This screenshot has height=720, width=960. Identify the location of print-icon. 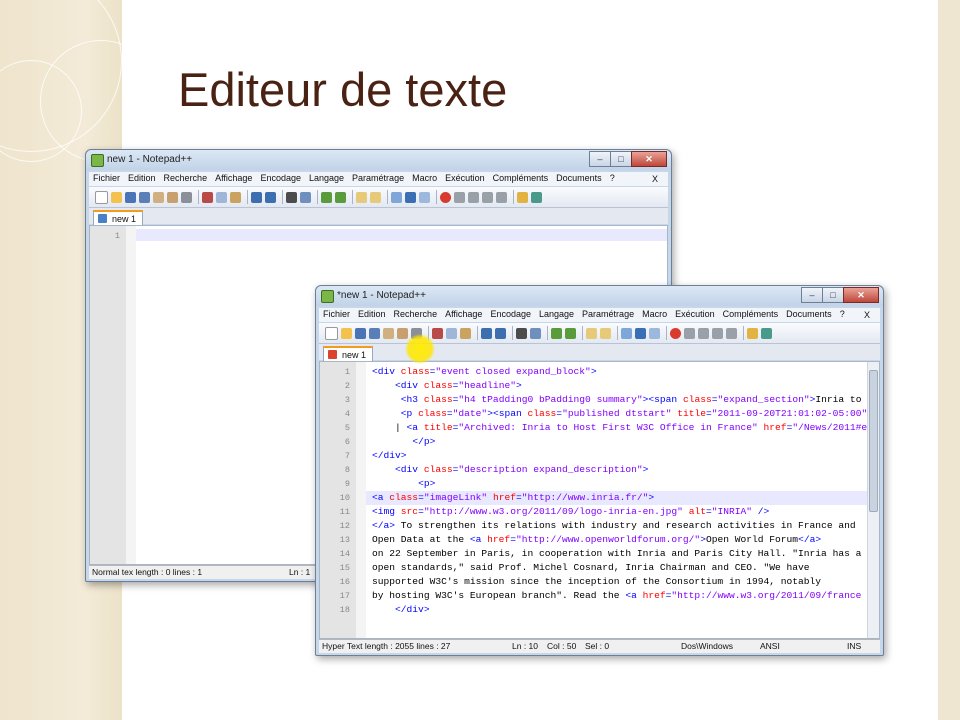
(186, 197).